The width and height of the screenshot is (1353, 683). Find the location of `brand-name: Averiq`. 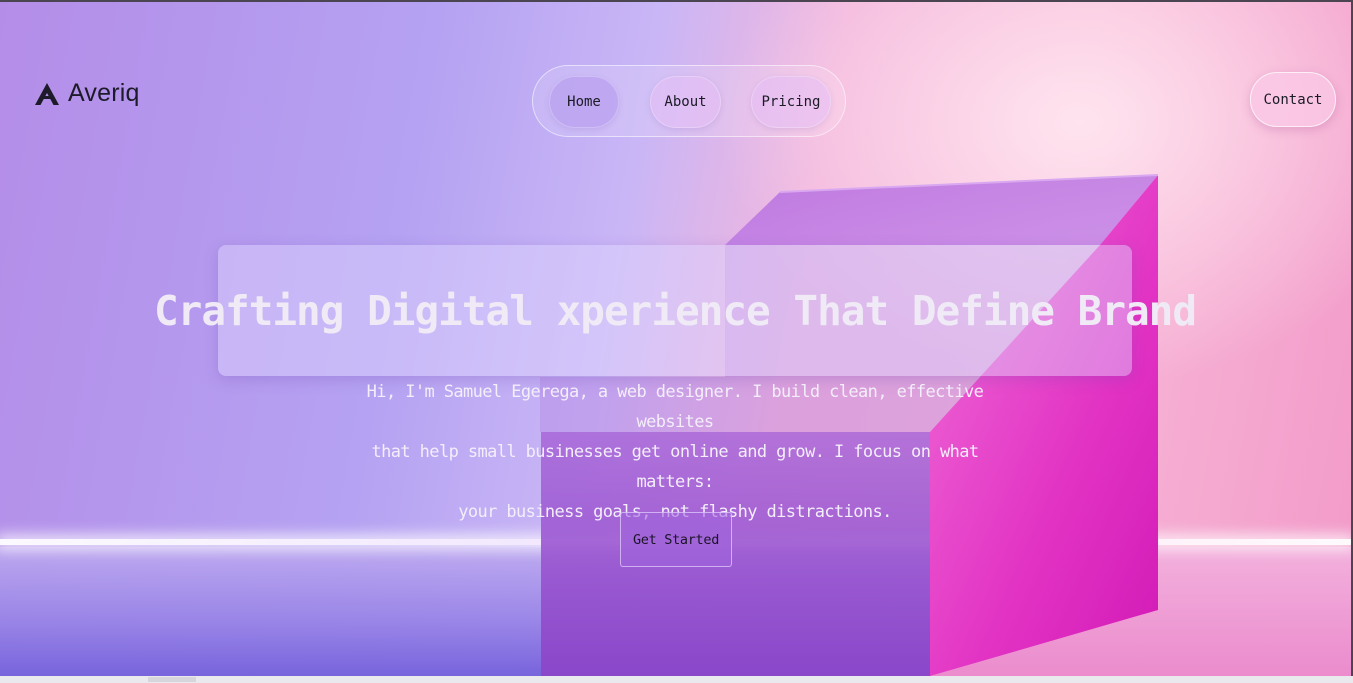

brand-name: Averiq is located at coordinates (104, 93).